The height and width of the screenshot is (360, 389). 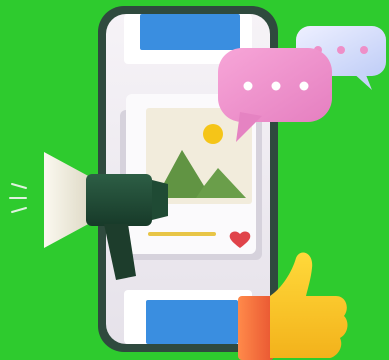 What do you see at coordinates (256, 328) in the screenshot?
I see `thumbs-up-cuff` at bounding box center [256, 328].